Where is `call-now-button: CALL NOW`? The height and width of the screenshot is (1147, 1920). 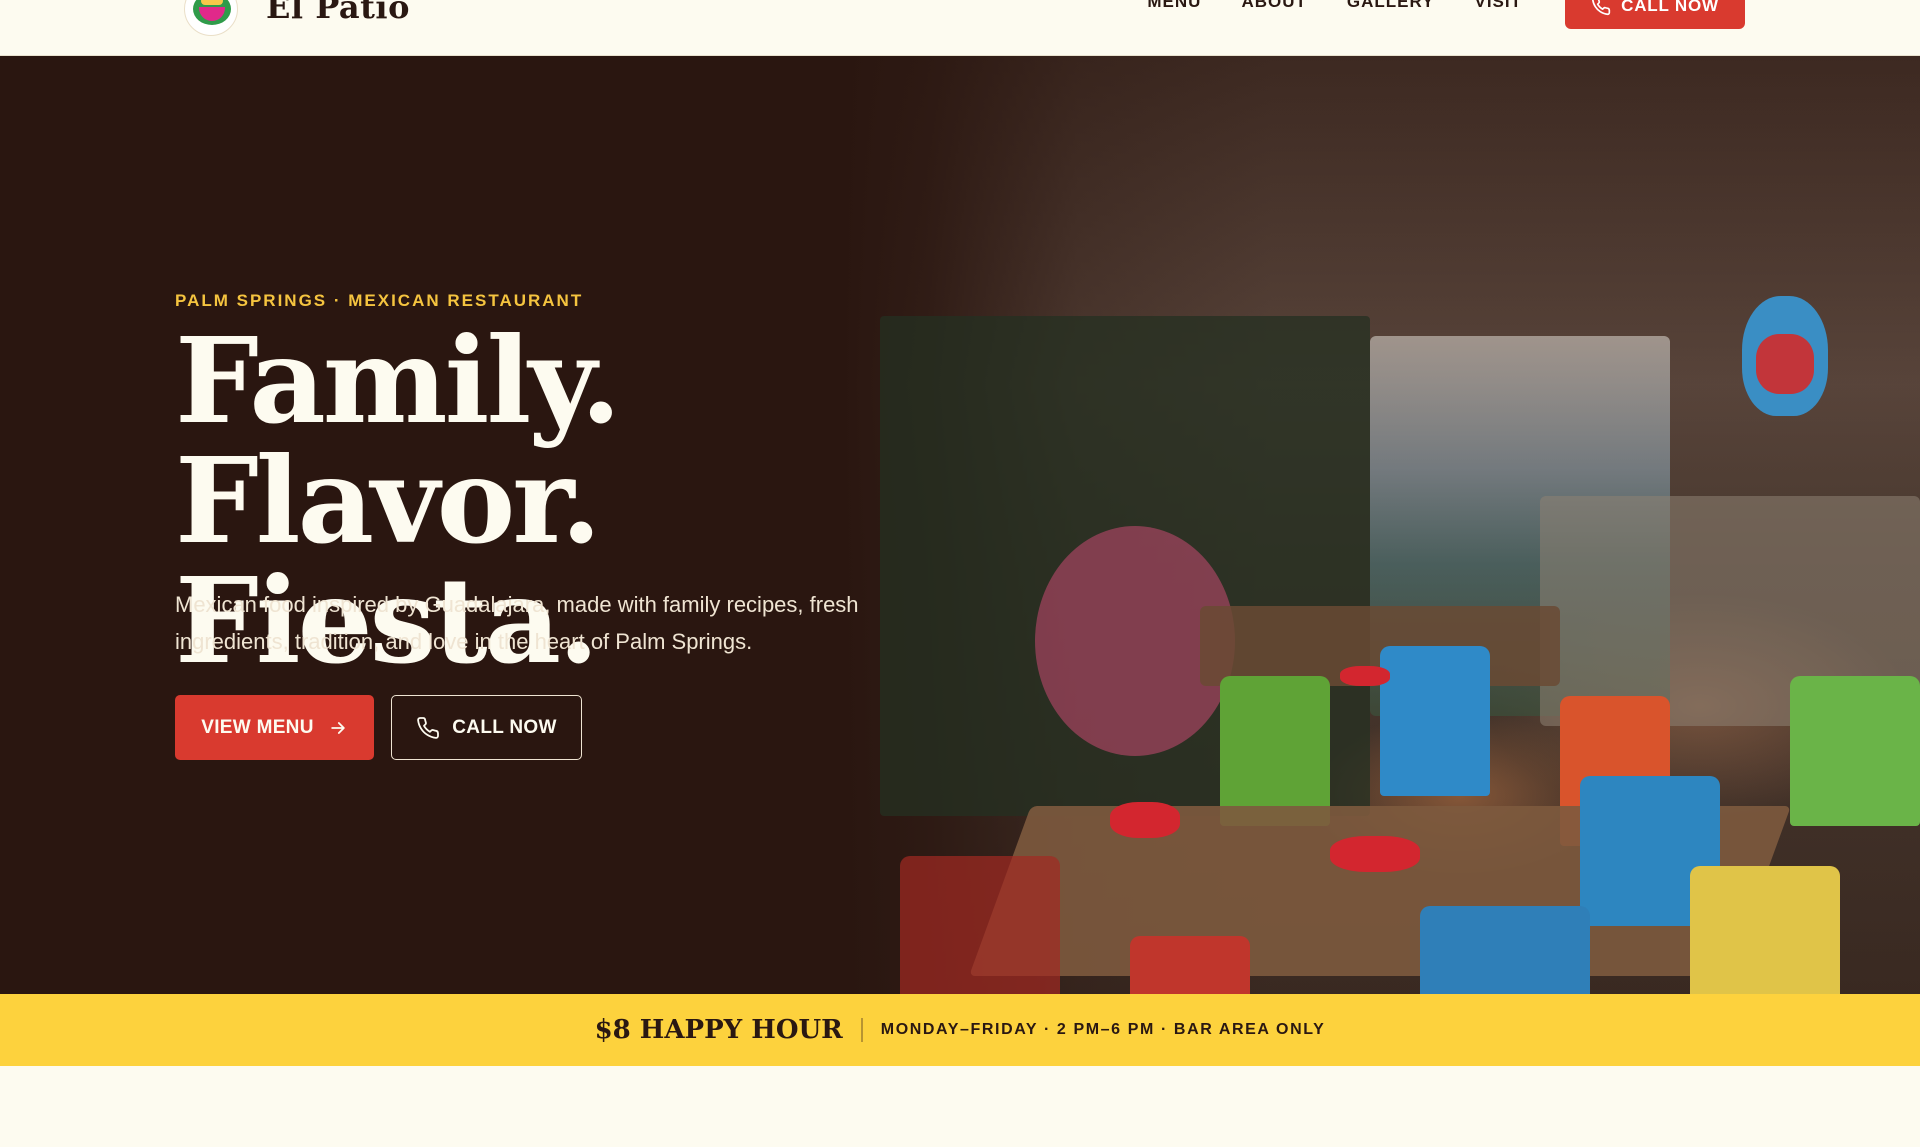 call-now-button: CALL NOW is located at coordinates (486, 727).